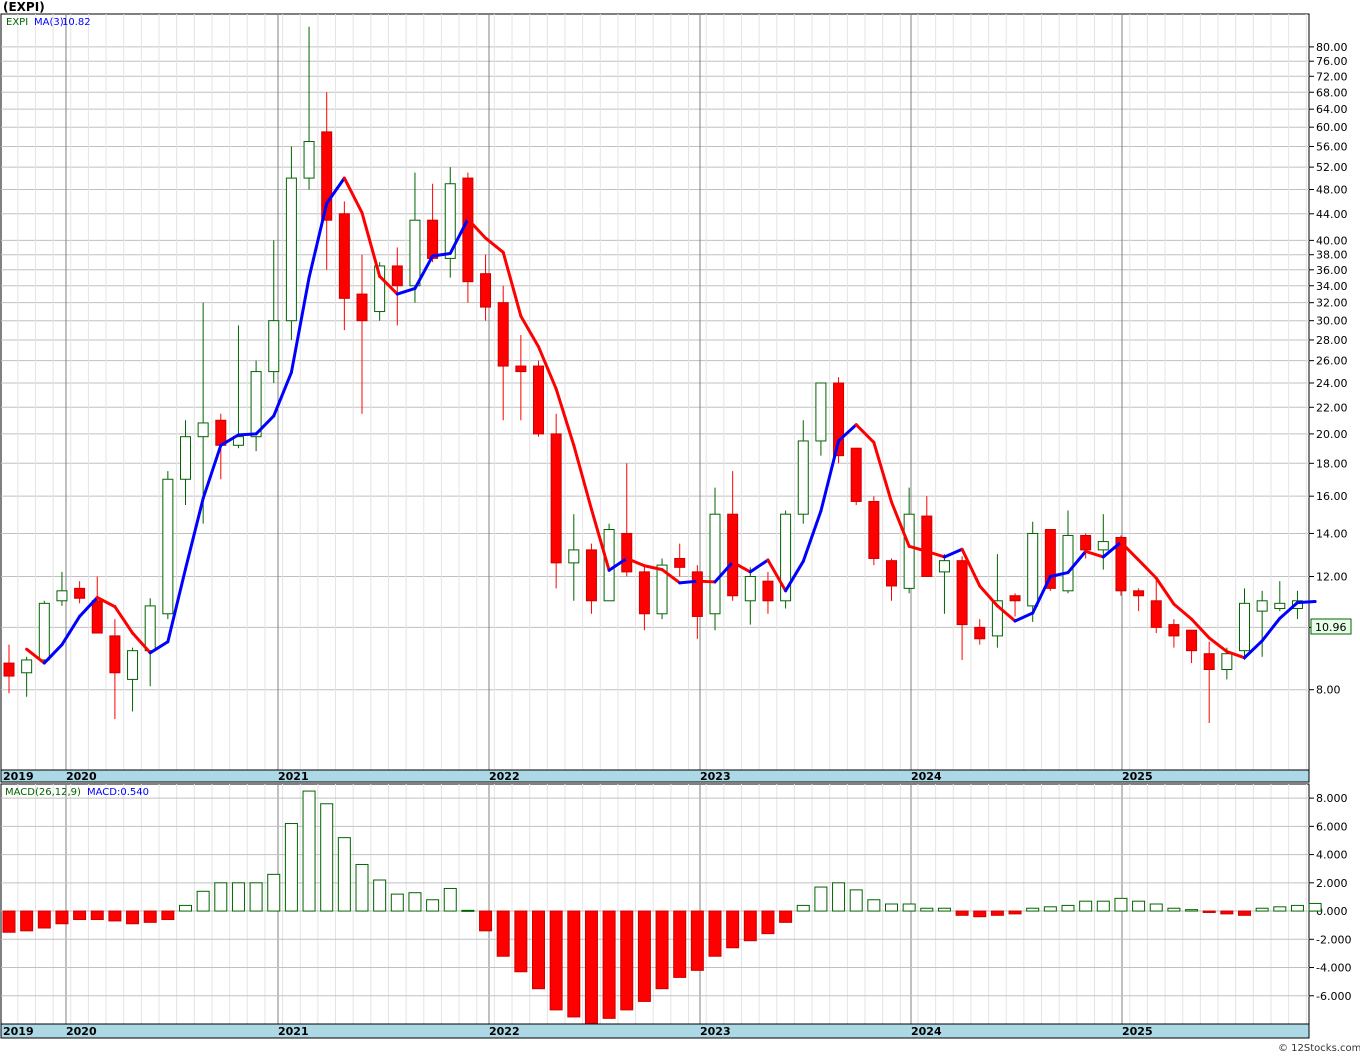 Image resolution: width=1360 pixels, height=1056 pixels. What do you see at coordinates (1332, 855) in the screenshot?
I see `macd-tick-label: 4.000` at bounding box center [1332, 855].